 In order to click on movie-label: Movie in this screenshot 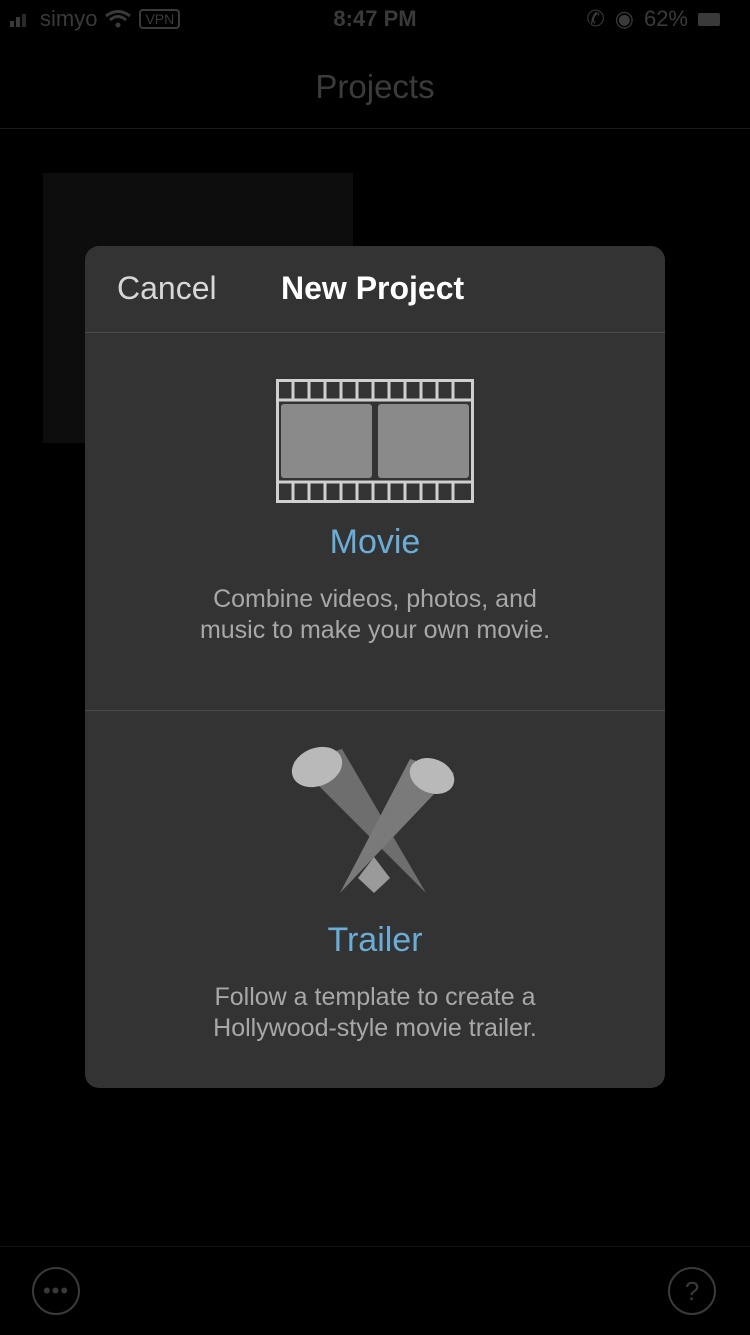, I will do `click(375, 542)`.